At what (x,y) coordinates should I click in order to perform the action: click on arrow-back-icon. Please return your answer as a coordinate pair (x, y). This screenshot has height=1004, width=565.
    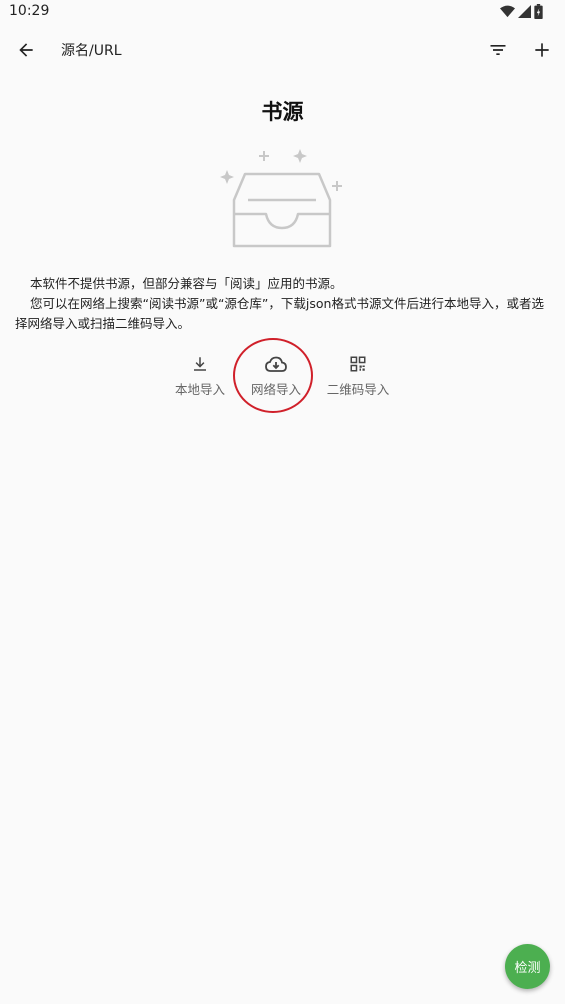
    Looking at the image, I should click on (26, 50).